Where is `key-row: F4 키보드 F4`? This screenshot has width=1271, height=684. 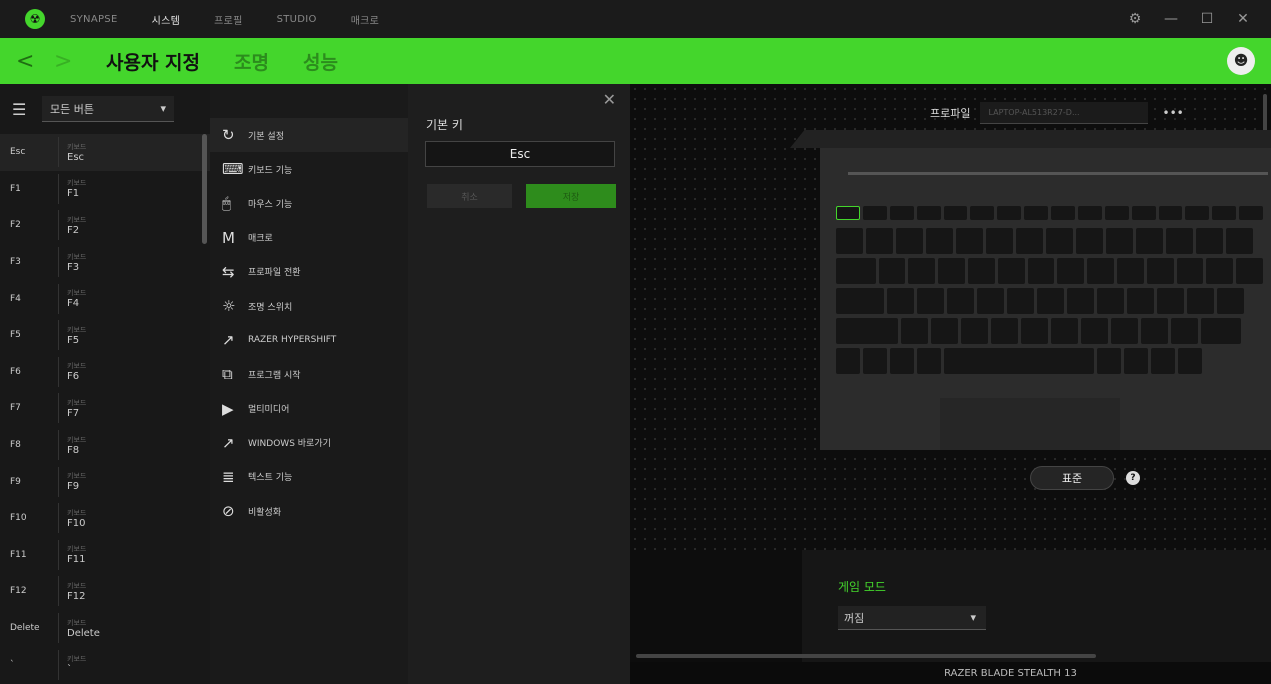
key-row: F4 키보드 F4 is located at coordinates (105, 298).